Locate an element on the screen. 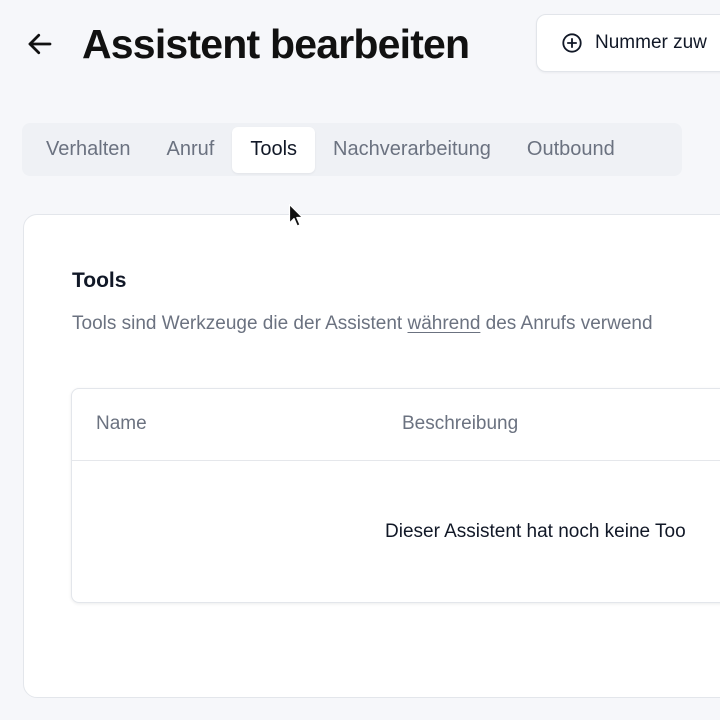 The height and width of the screenshot is (720, 720). column-header-description: Beschreibung is located at coordinates (460, 423).